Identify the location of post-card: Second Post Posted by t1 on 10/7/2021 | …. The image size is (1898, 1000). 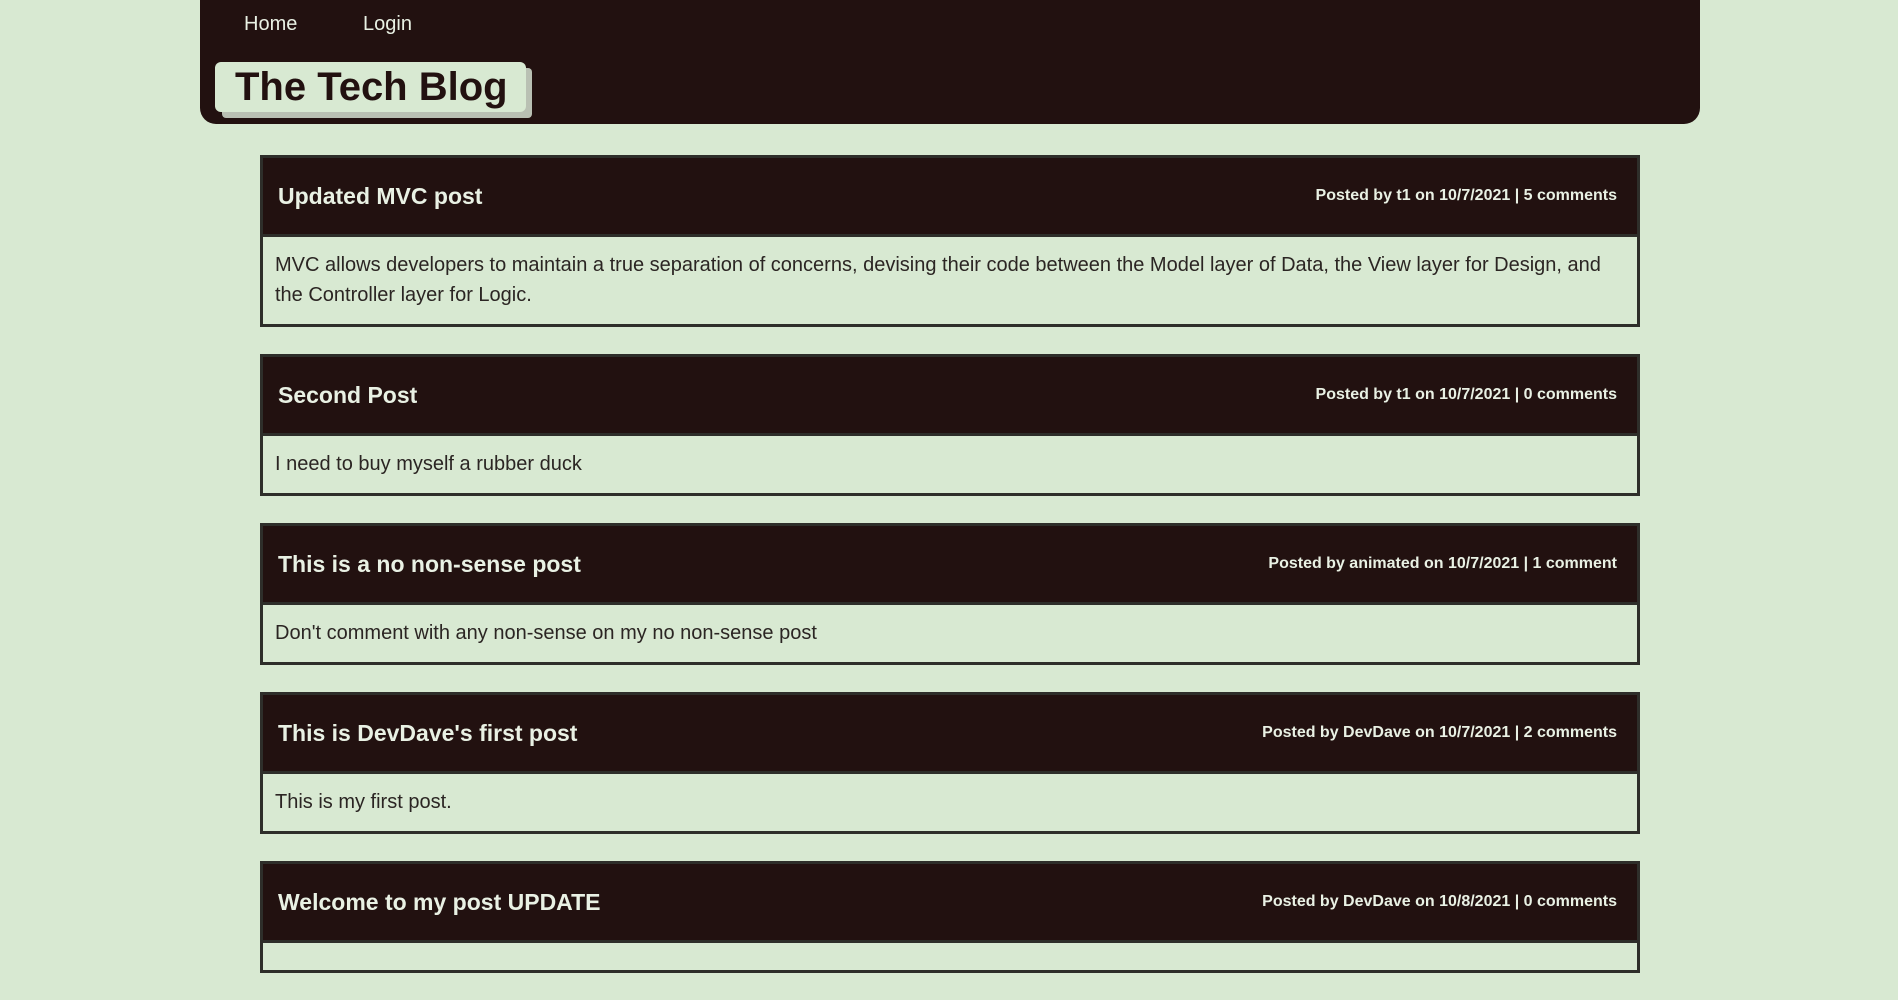
(950, 425).